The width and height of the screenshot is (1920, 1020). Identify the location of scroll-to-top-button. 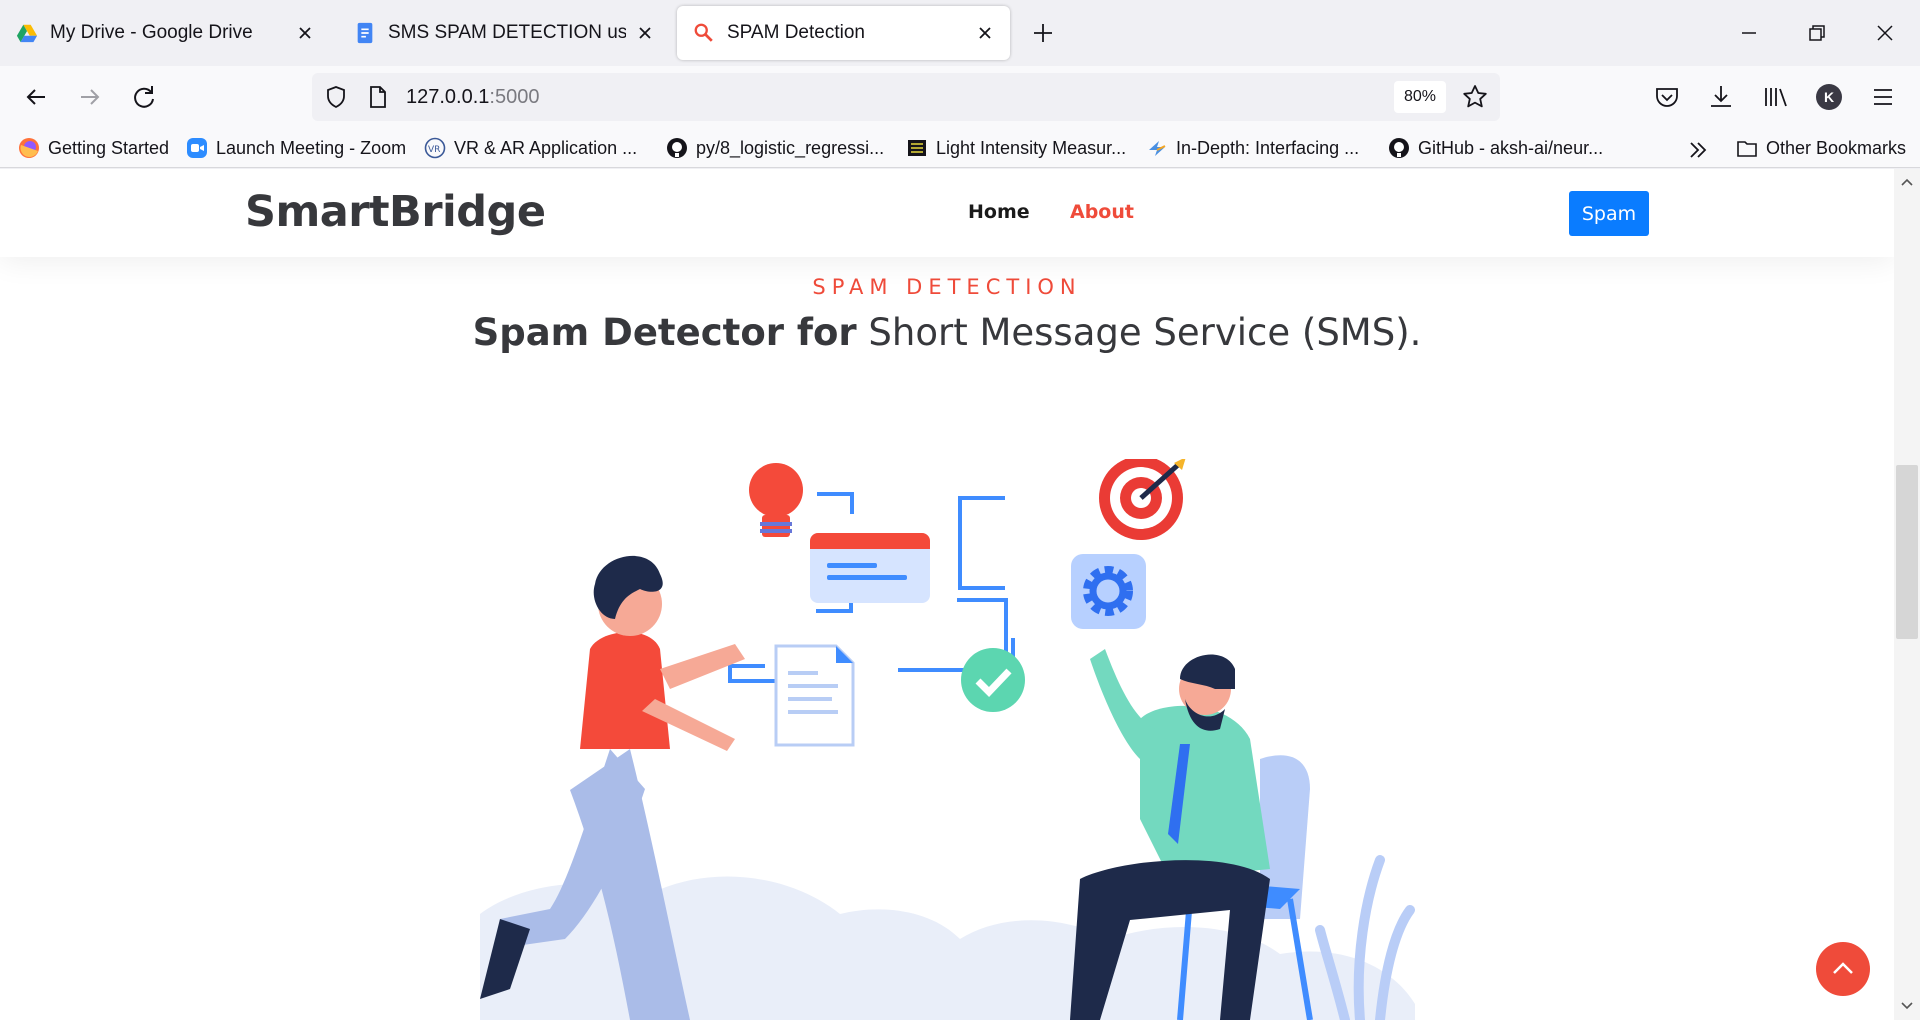
(1843, 969).